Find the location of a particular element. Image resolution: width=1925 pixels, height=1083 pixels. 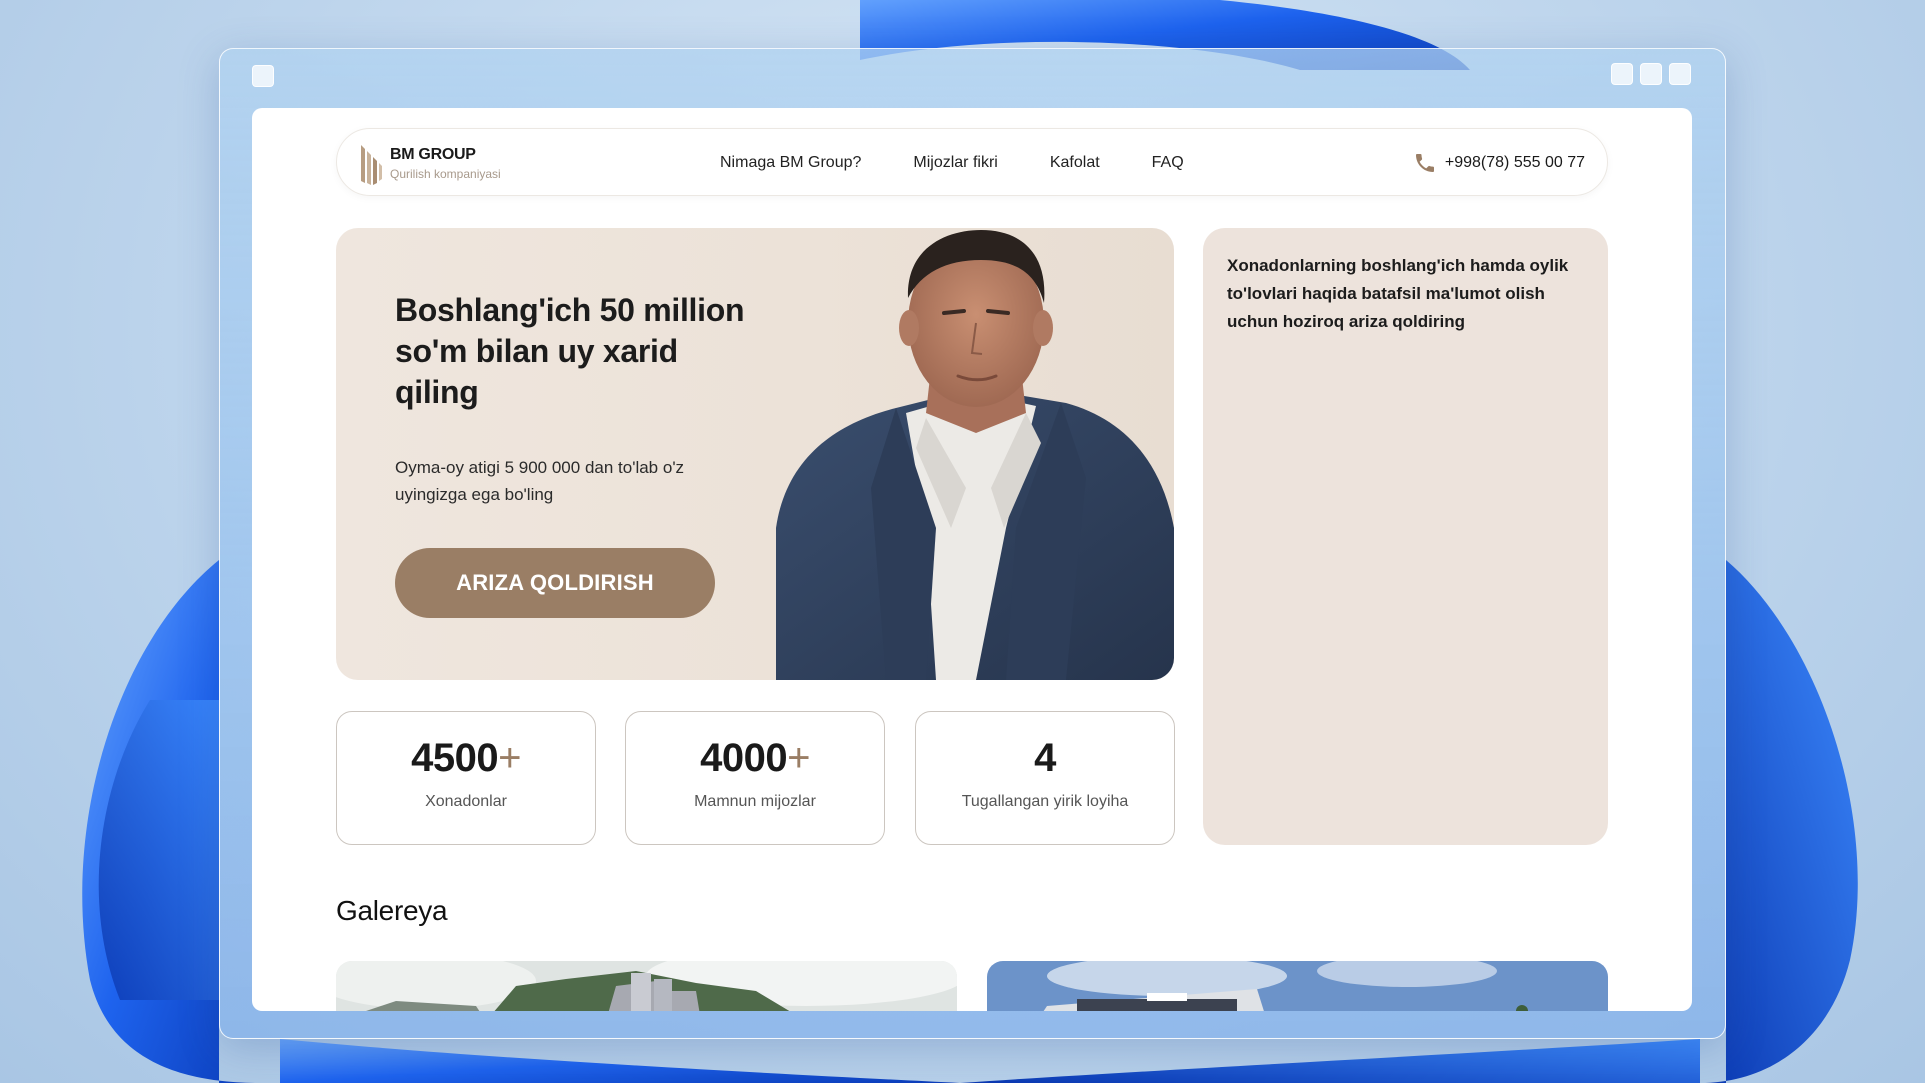

phone-number: +998(78) 555 00 77 is located at coordinates (1514, 162).